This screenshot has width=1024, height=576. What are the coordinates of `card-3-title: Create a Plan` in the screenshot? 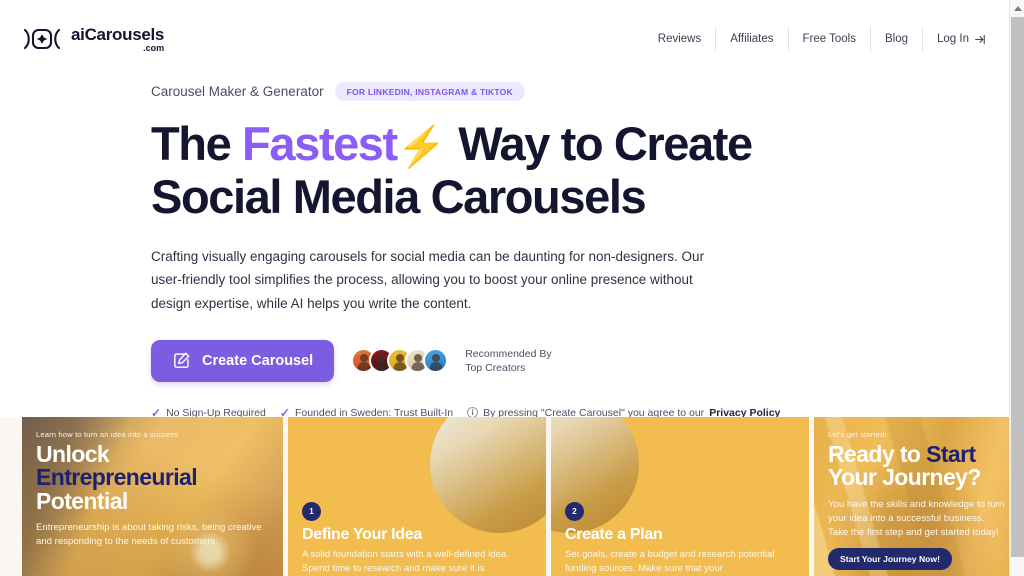 It's located at (614, 534).